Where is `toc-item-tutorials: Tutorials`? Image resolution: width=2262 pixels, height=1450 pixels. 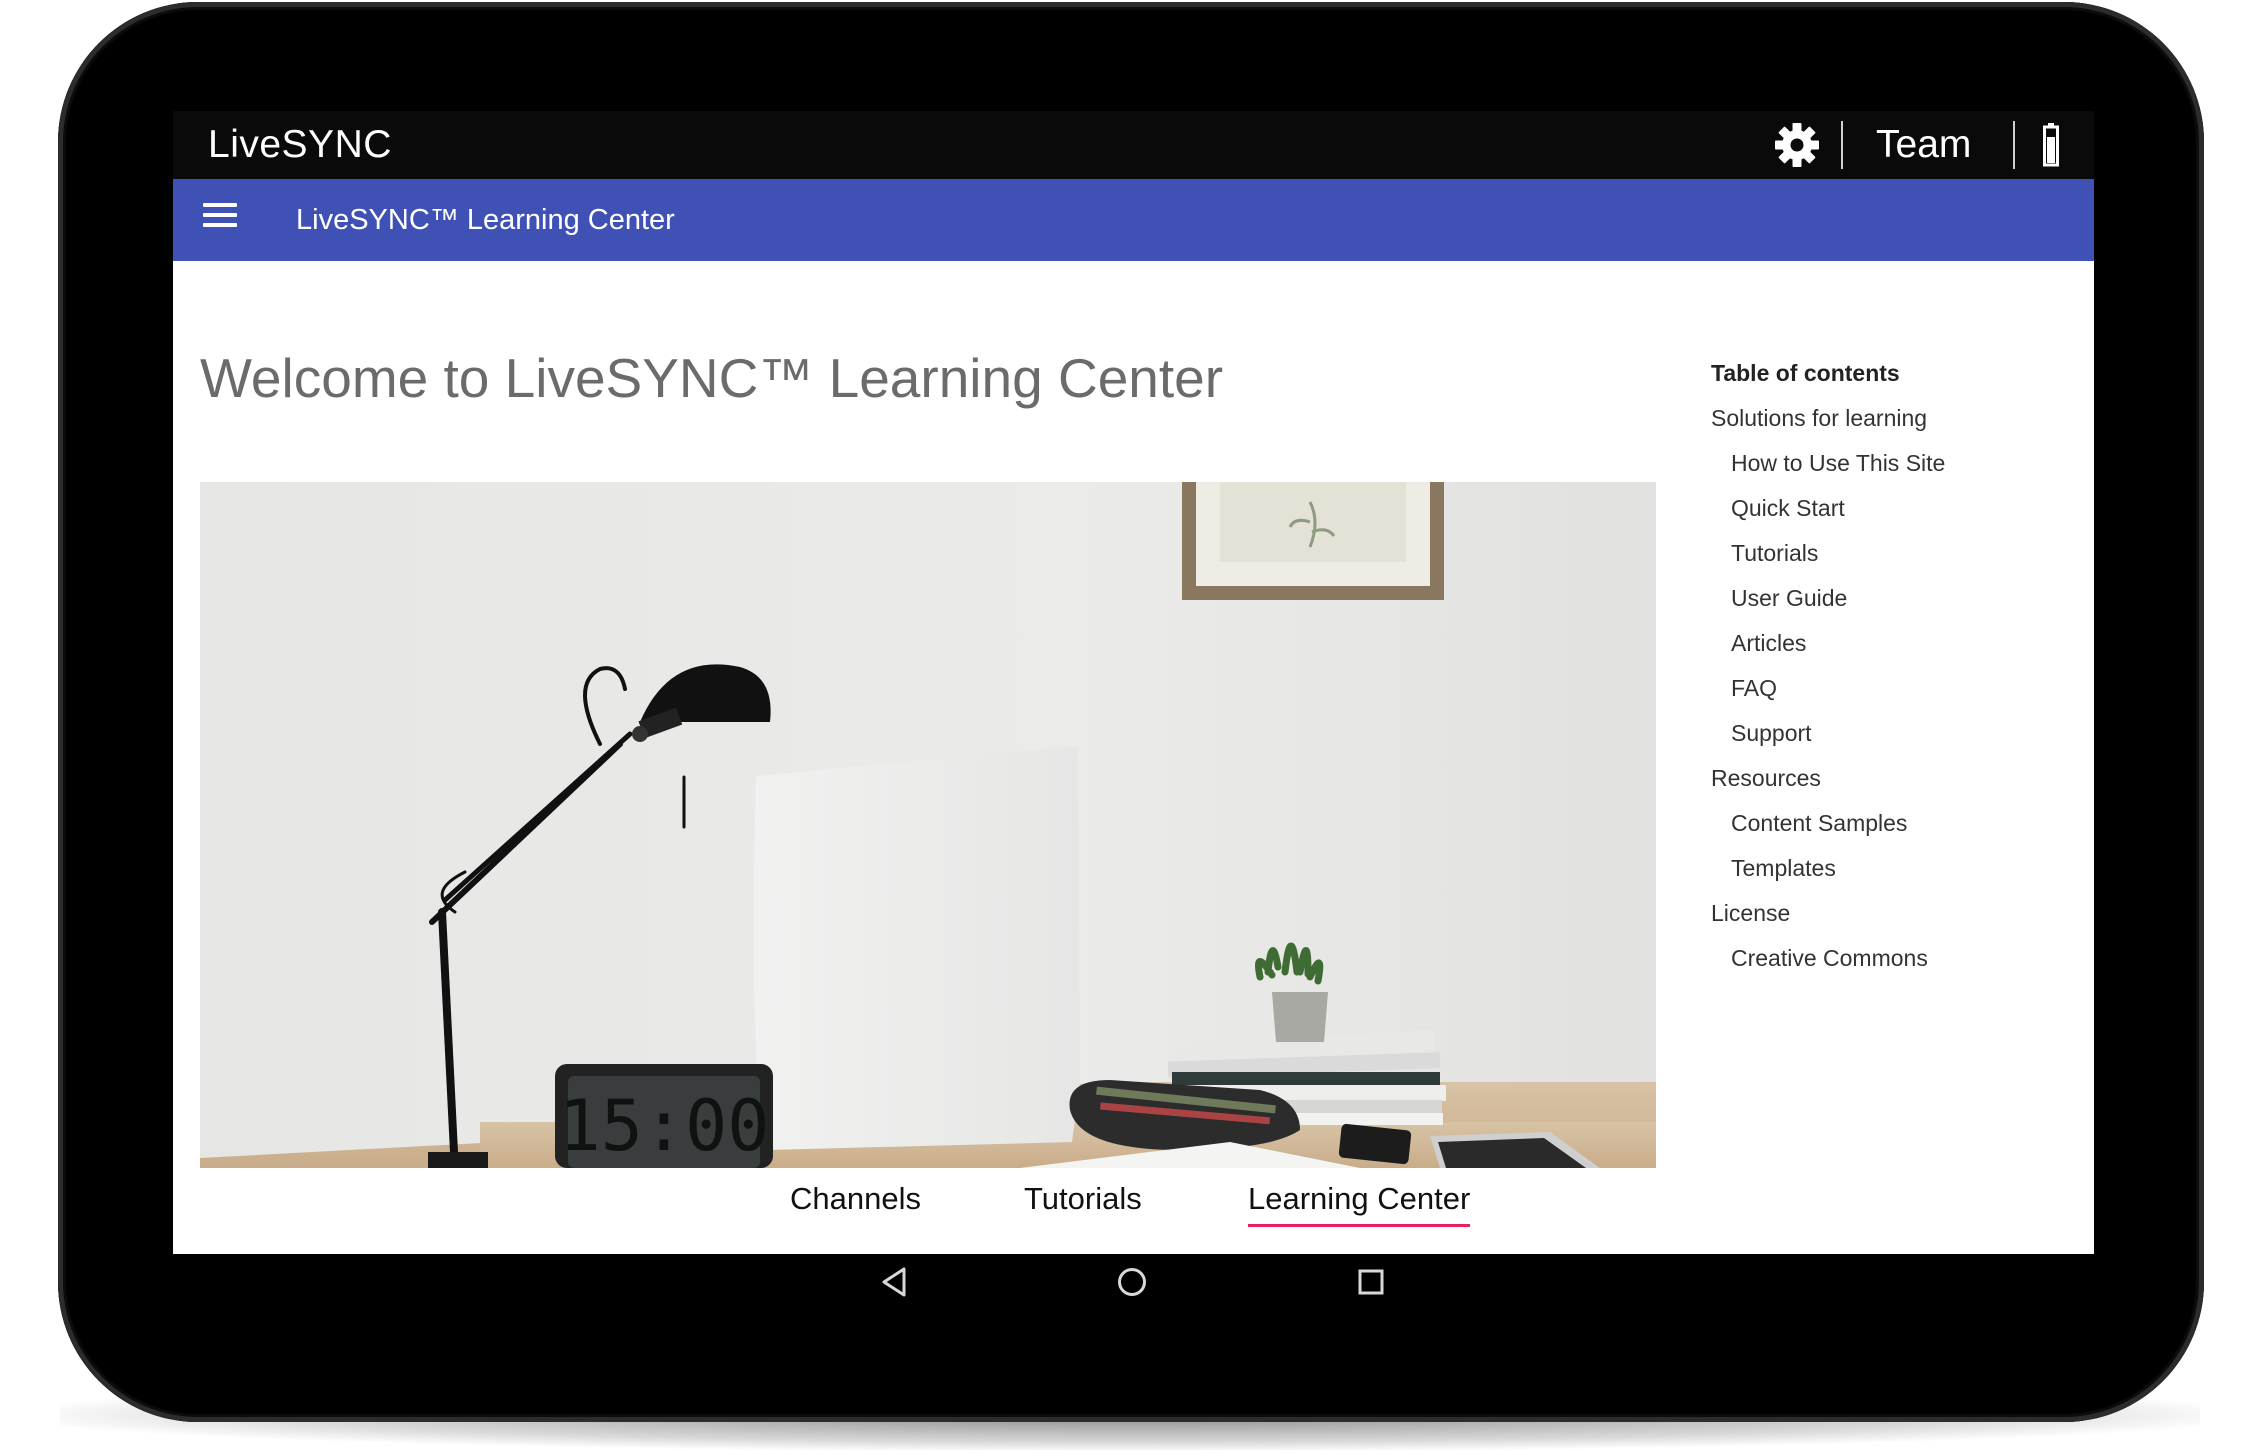
toc-item-tutorials: Tutorials is located at coordinates (1901, 553).